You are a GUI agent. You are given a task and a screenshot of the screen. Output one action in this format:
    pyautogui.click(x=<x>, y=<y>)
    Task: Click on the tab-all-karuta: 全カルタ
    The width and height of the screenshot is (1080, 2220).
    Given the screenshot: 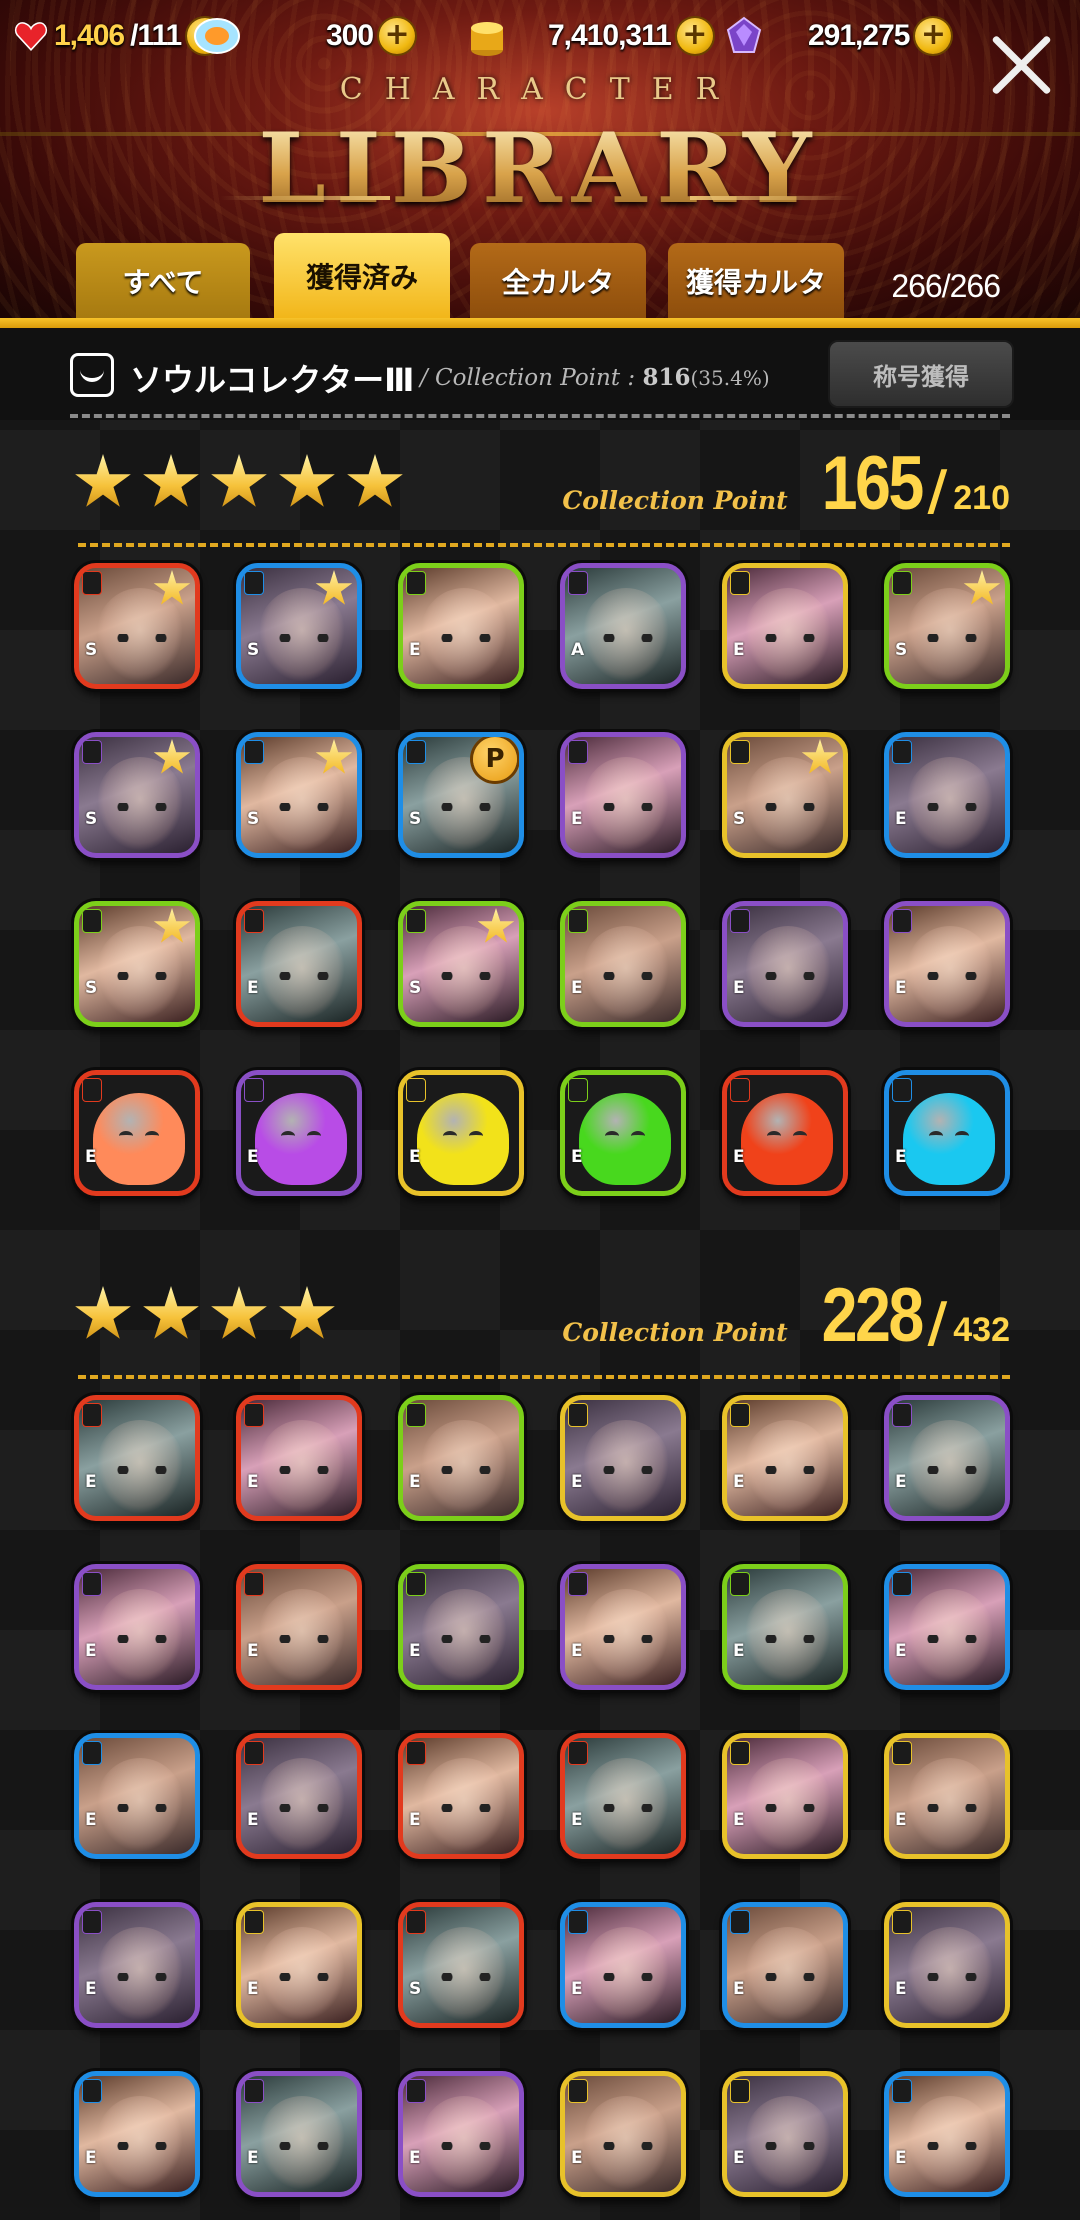 What is the action you would take?
    pyautogui.click(x=558, y=280)
    